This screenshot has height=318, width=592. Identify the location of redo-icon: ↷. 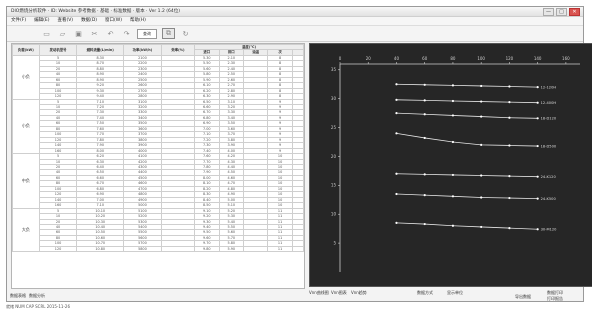
(126, 33).